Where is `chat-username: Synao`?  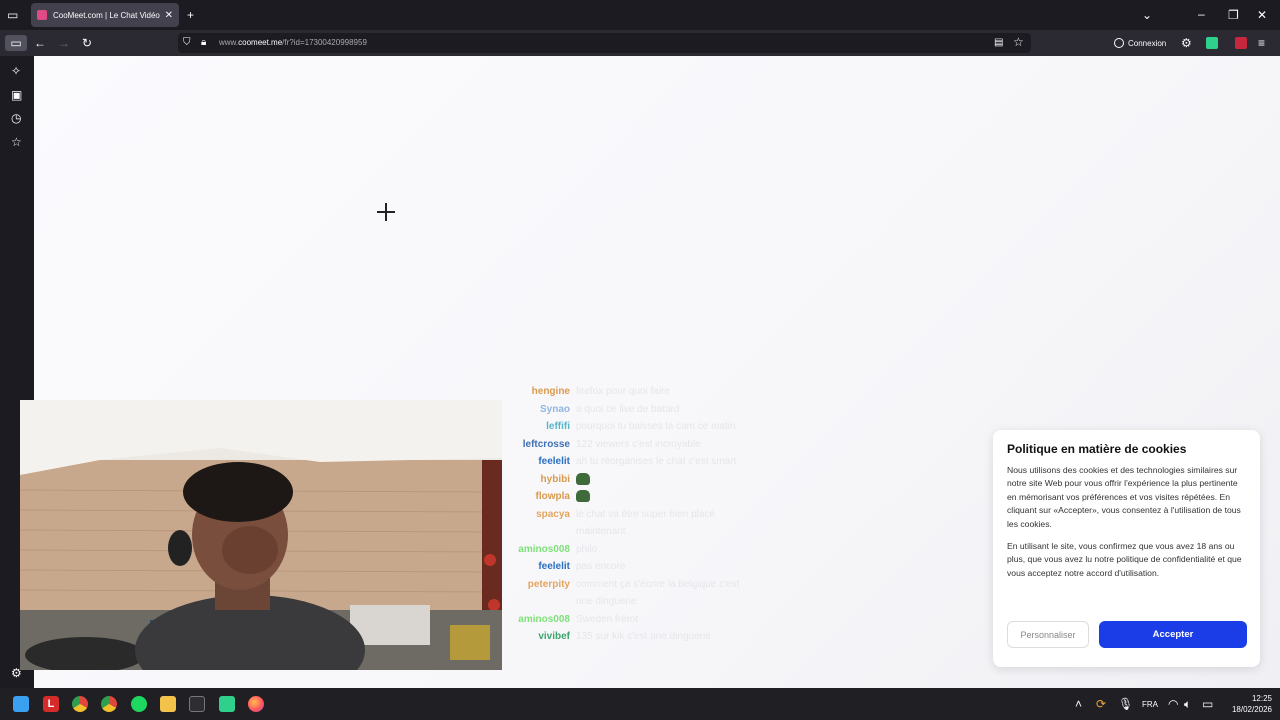
chat-username: Synao is located at coordinates (554, 409).